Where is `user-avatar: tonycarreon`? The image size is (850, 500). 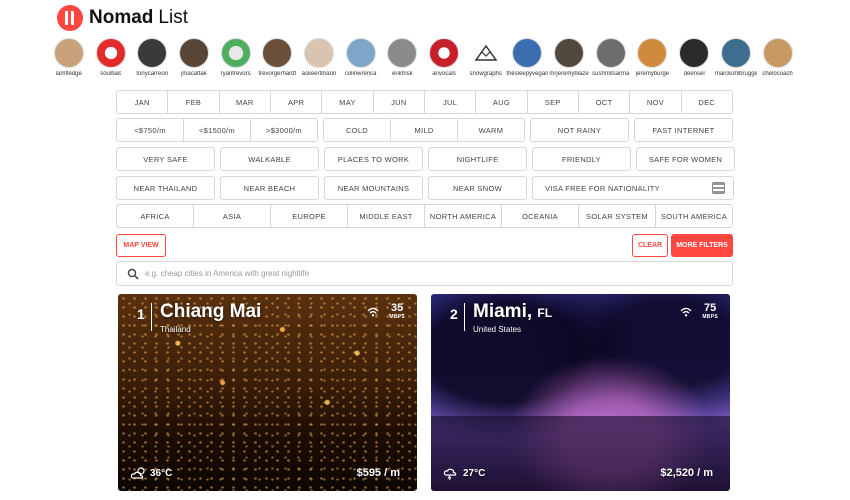 user-avatar: tonycarreon is located at coordinates (152, 57).